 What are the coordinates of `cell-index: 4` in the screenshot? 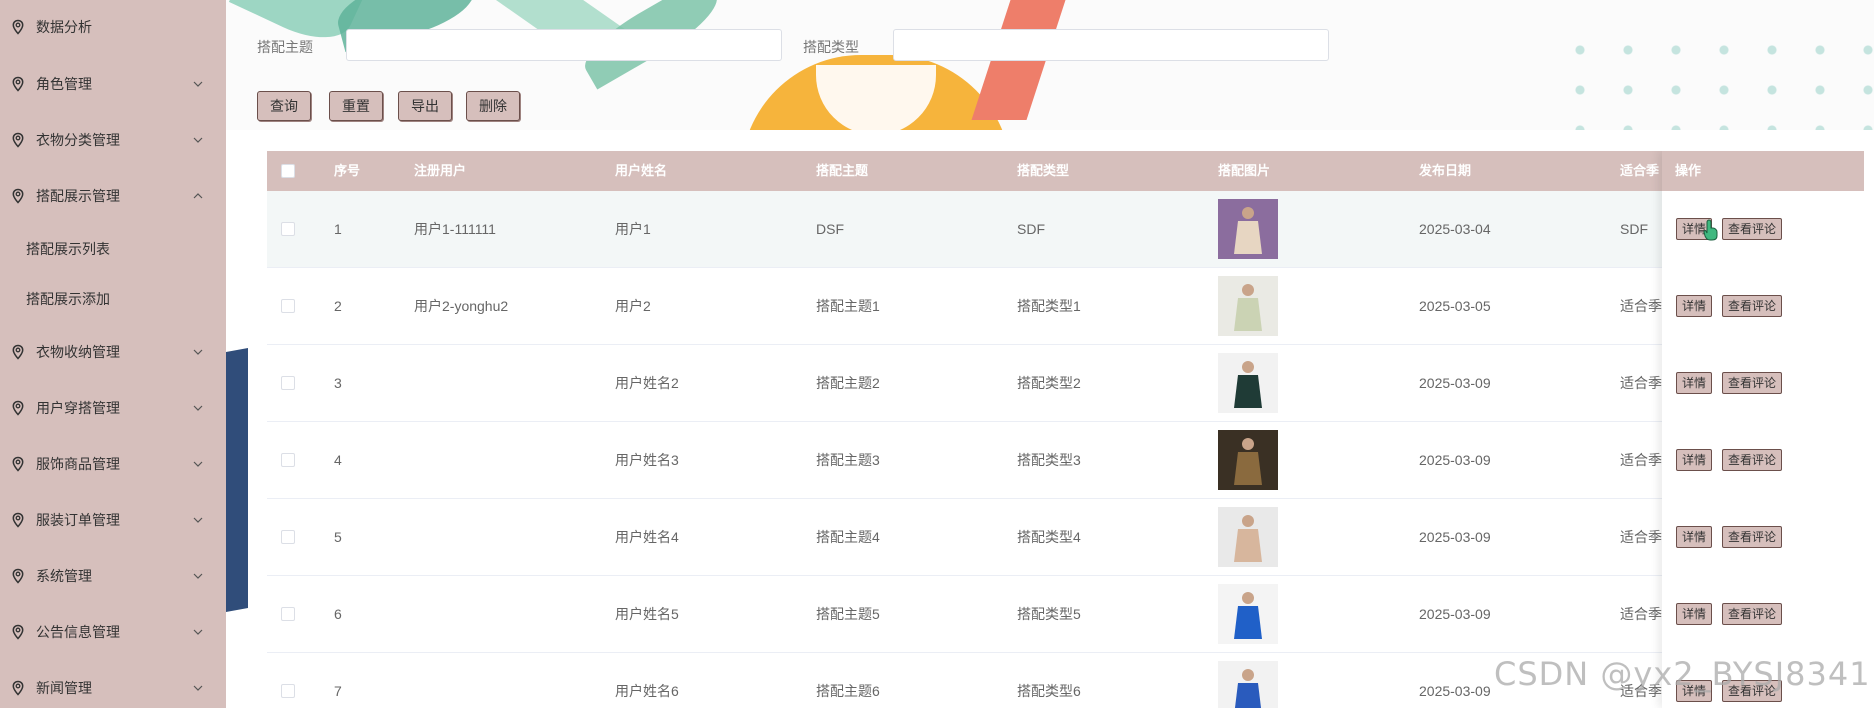 It's located at (338, 460).